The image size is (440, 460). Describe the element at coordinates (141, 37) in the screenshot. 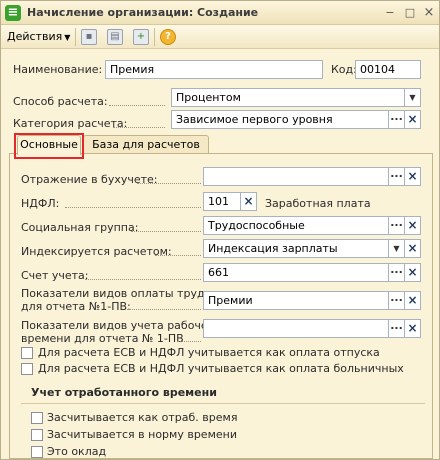

I see `add-icon: +` at that location.